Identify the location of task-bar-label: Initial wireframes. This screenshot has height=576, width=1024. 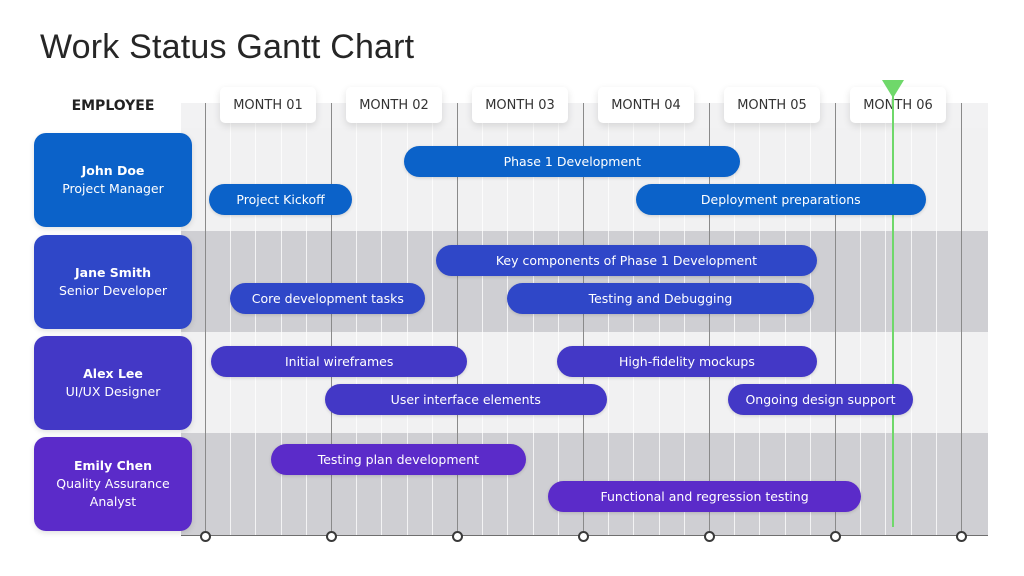
(339, 361).